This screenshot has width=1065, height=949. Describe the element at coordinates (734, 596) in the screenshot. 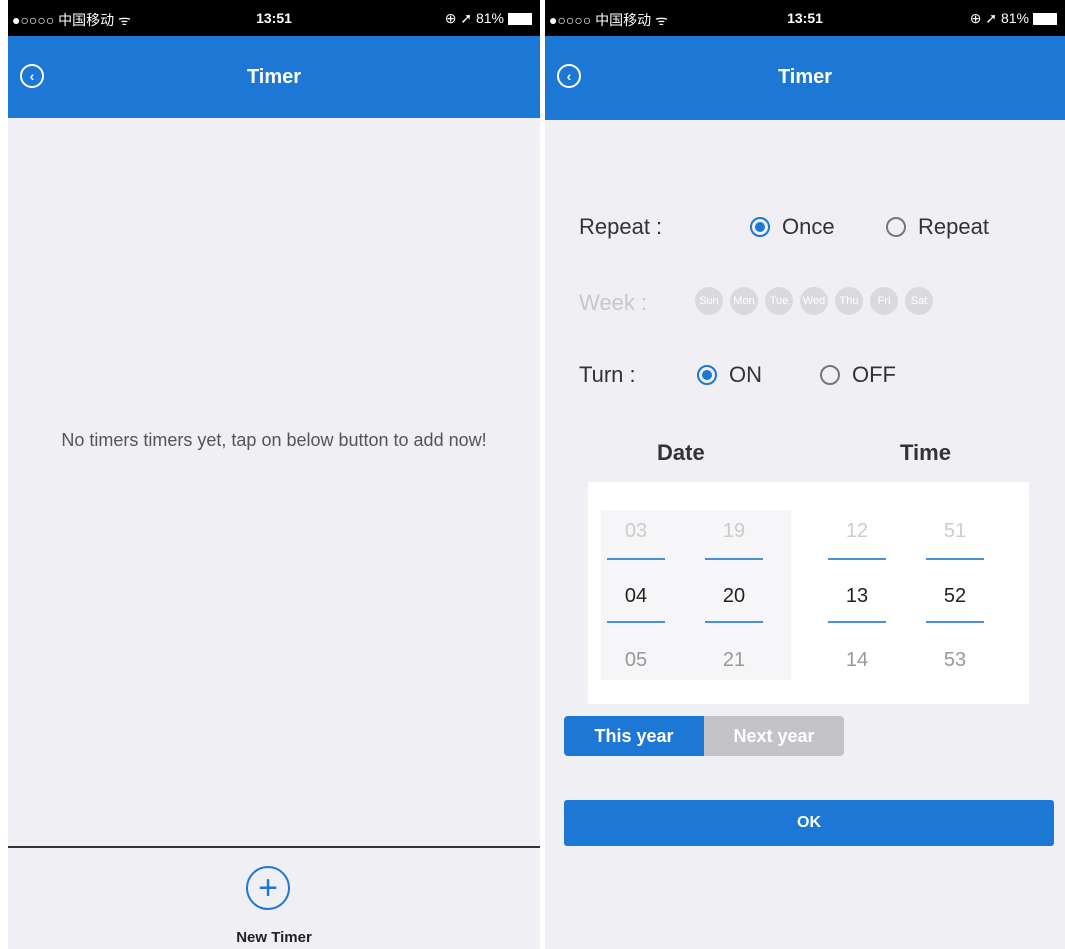

I see `day-selected: 20` at that location.